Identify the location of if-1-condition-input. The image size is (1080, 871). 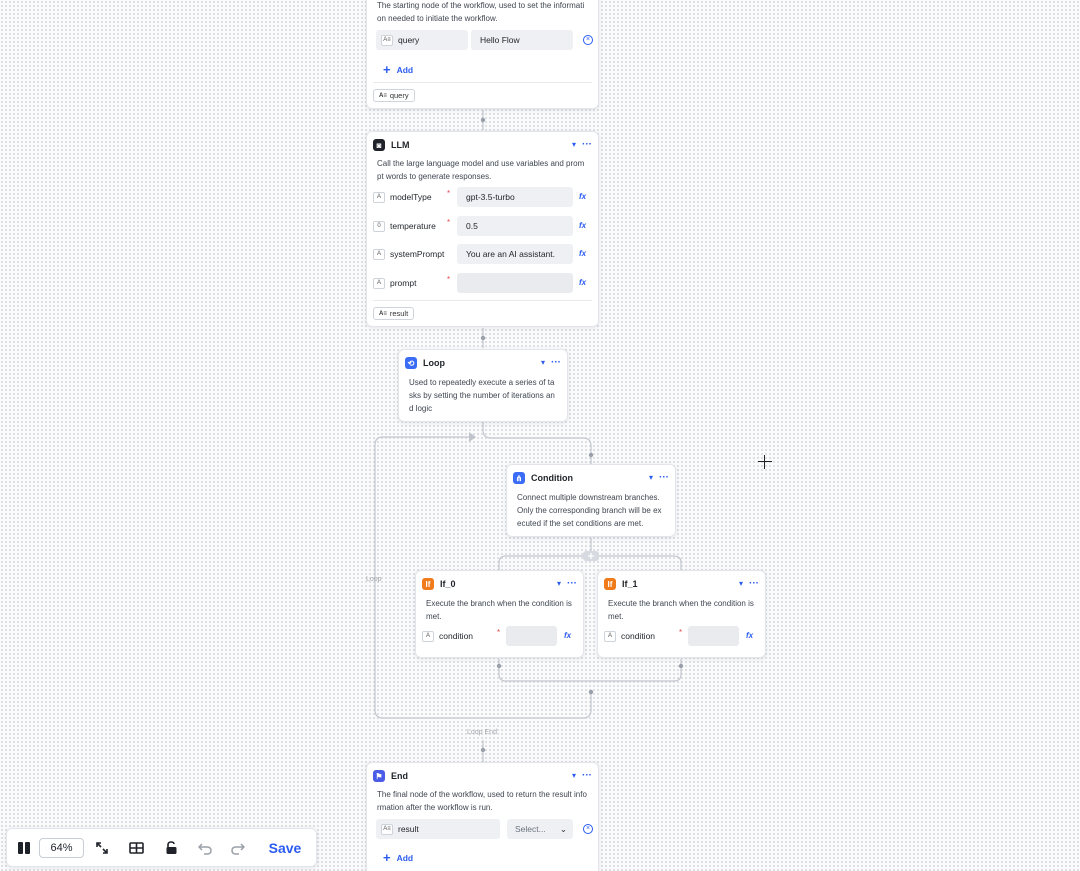
(713, 636).